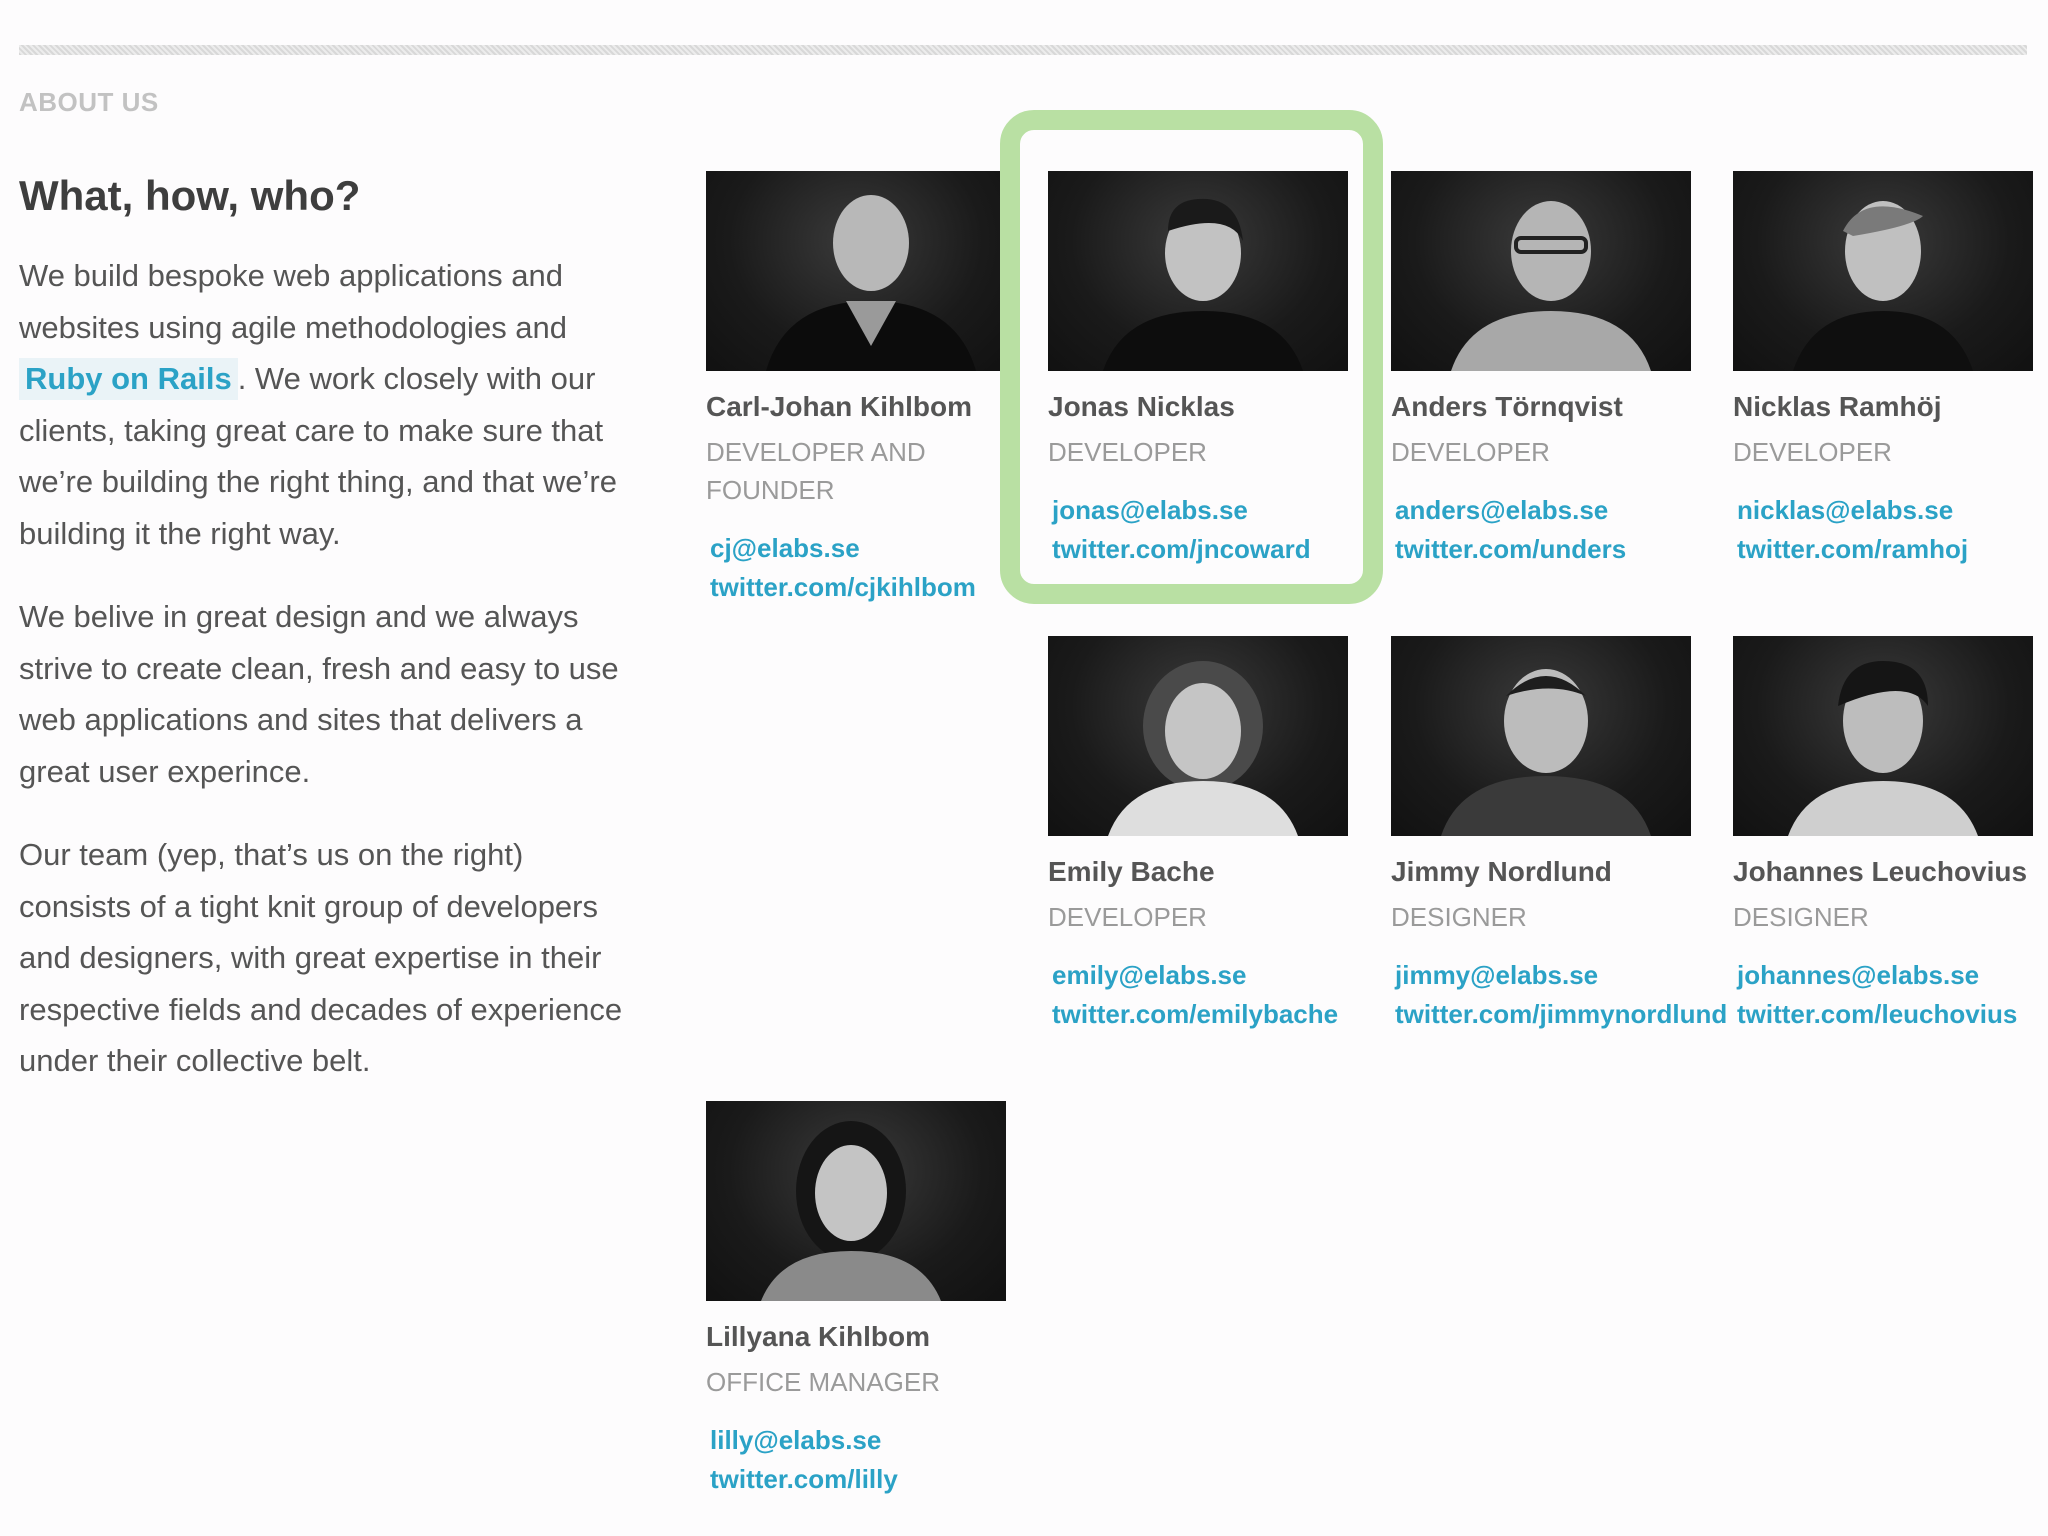 This screenshot has height=1536, width=2048. What do you see at coordinates (1885, 510) in the screenshot?
I see `member-email-link: nicklas@elabs.se` at bounding box center [1885, 510].